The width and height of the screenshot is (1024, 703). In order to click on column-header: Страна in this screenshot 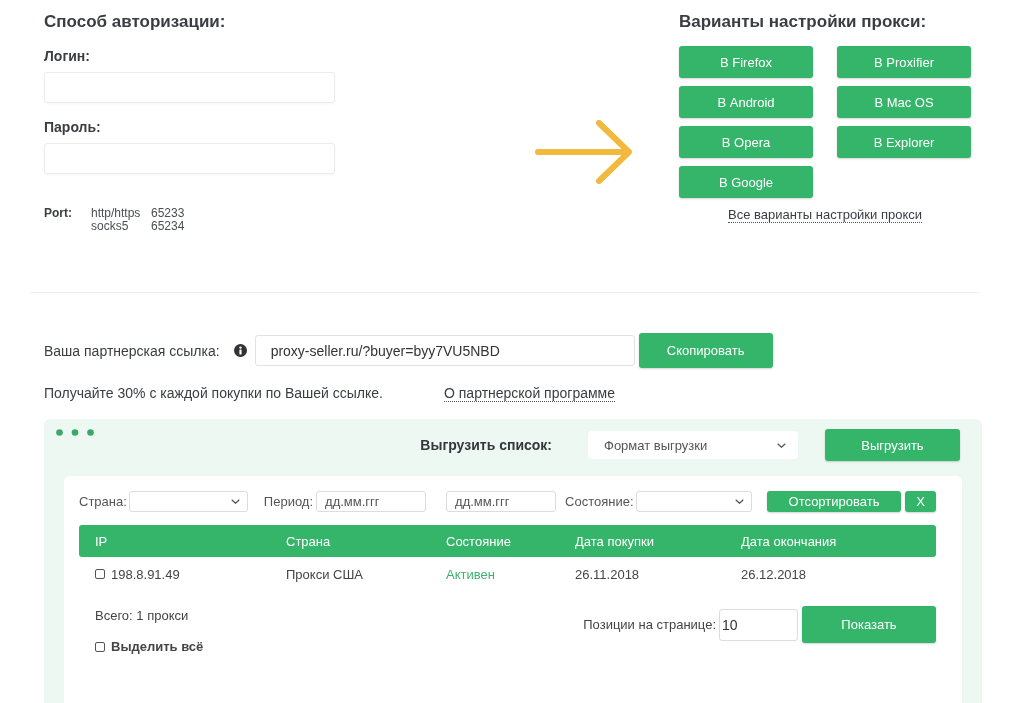, I will do `click(309, 541)`.